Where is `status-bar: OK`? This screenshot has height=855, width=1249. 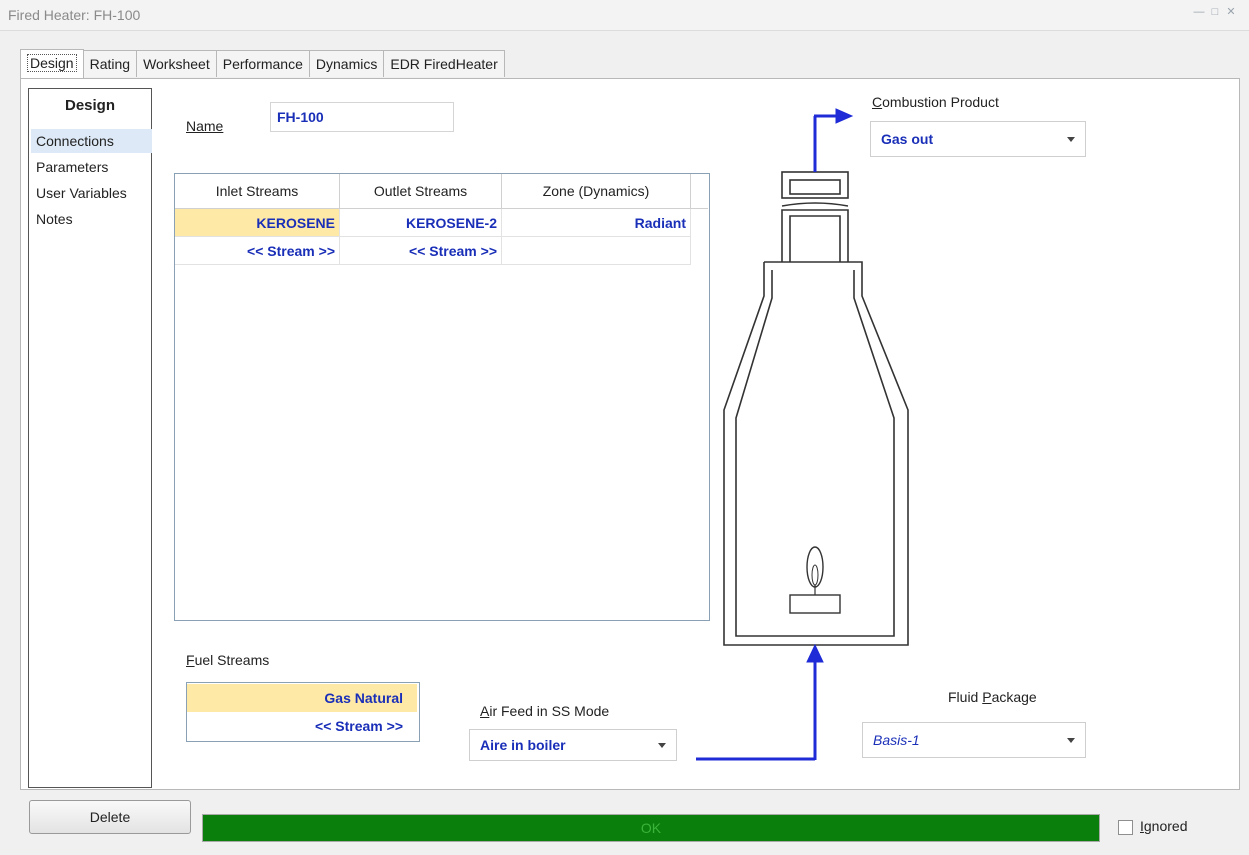
status-bar: OK is located at coordinates (651, 828).